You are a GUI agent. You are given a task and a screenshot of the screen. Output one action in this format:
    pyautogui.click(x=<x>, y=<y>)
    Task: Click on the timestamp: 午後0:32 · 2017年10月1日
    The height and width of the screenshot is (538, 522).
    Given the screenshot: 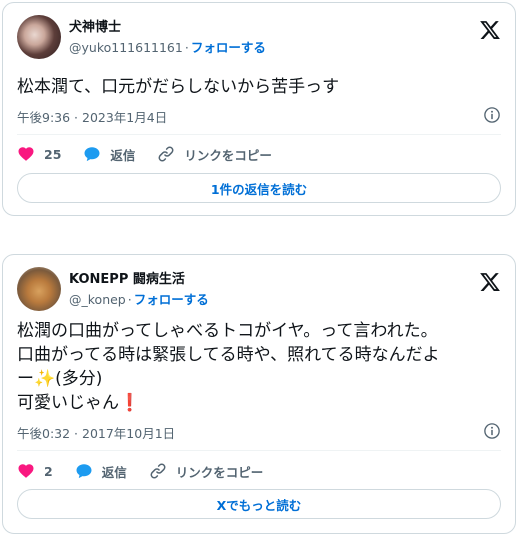 What is the action you would take?
    pyautogui.click(x=96, y=432)
    